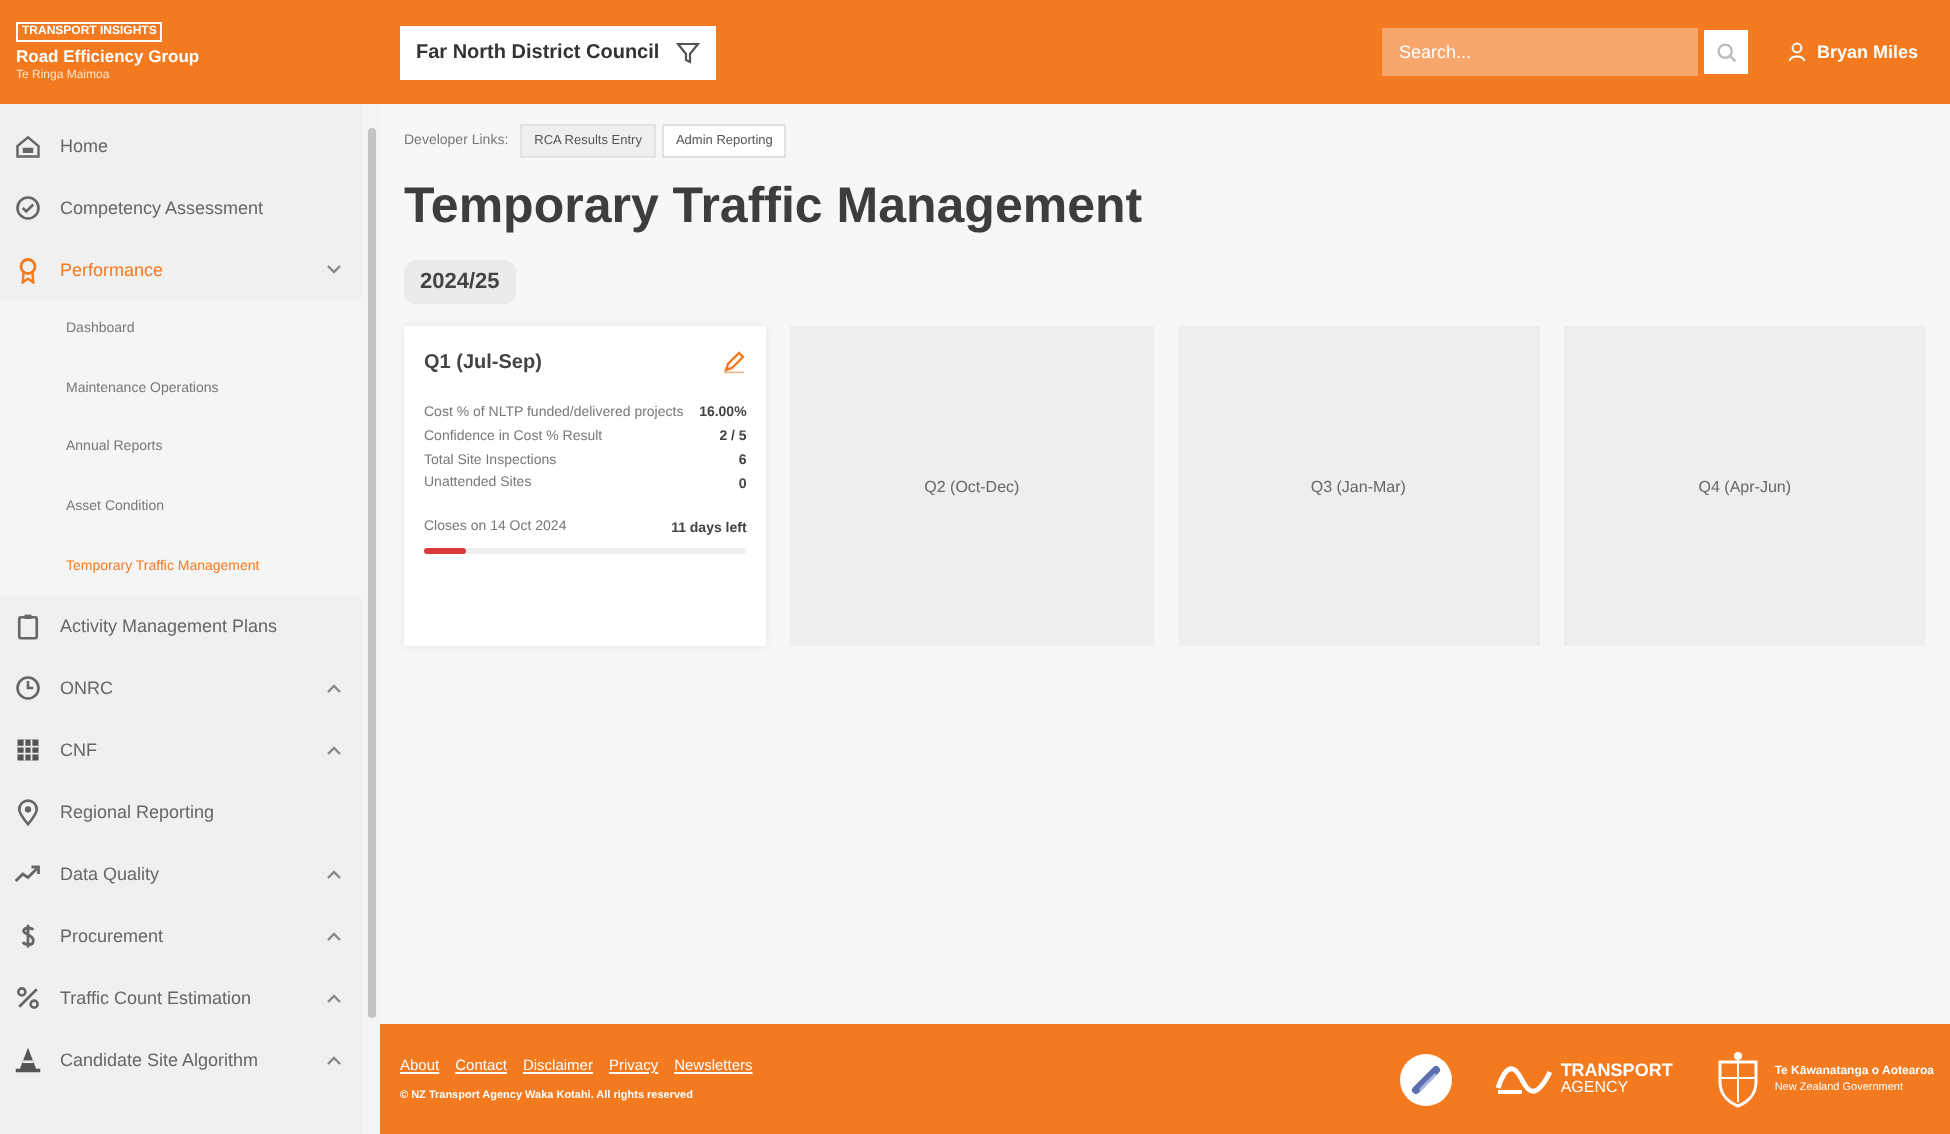 The image size is (1950, 1134). What do you see at coordinates (1745, 486) in the screenshot?
I see `quarter-title: Q4 (Apr-Jun)` at bounding box center [1745, 486].